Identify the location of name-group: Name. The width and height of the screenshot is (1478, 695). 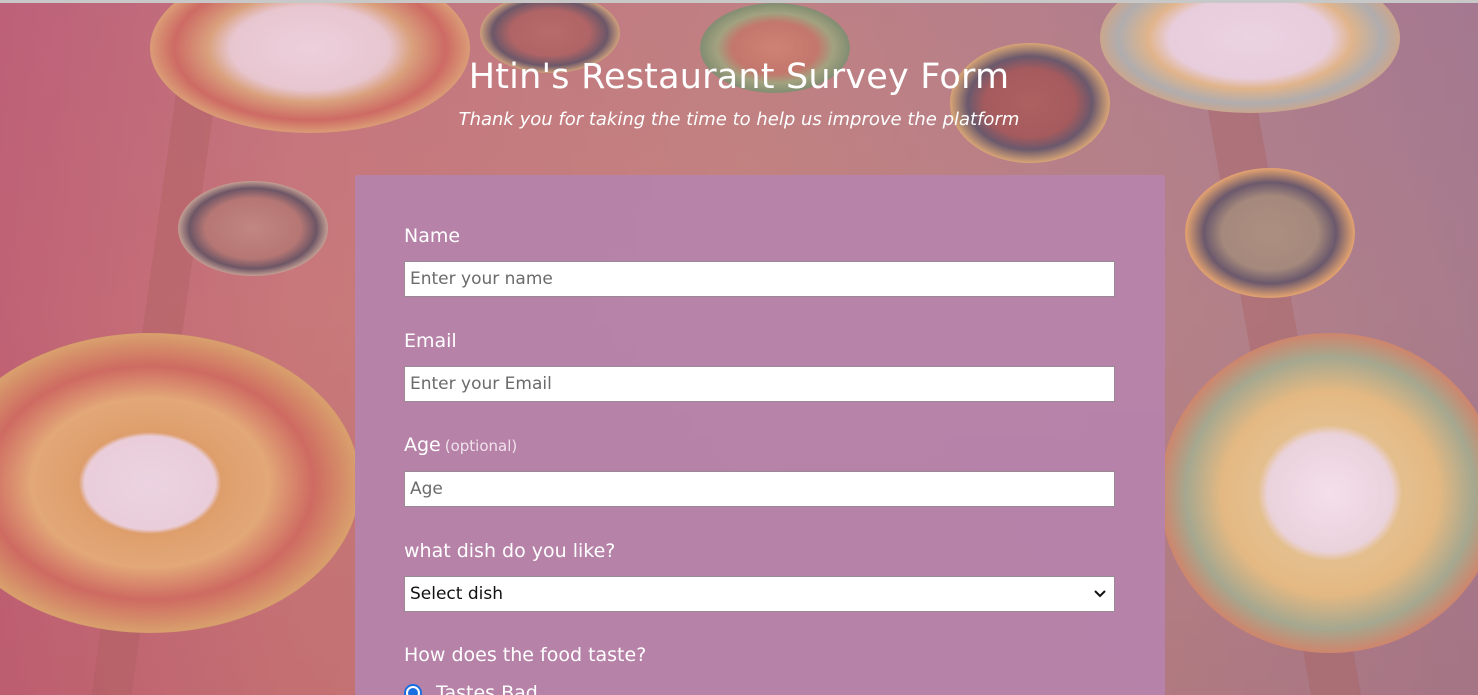
(759, 261).